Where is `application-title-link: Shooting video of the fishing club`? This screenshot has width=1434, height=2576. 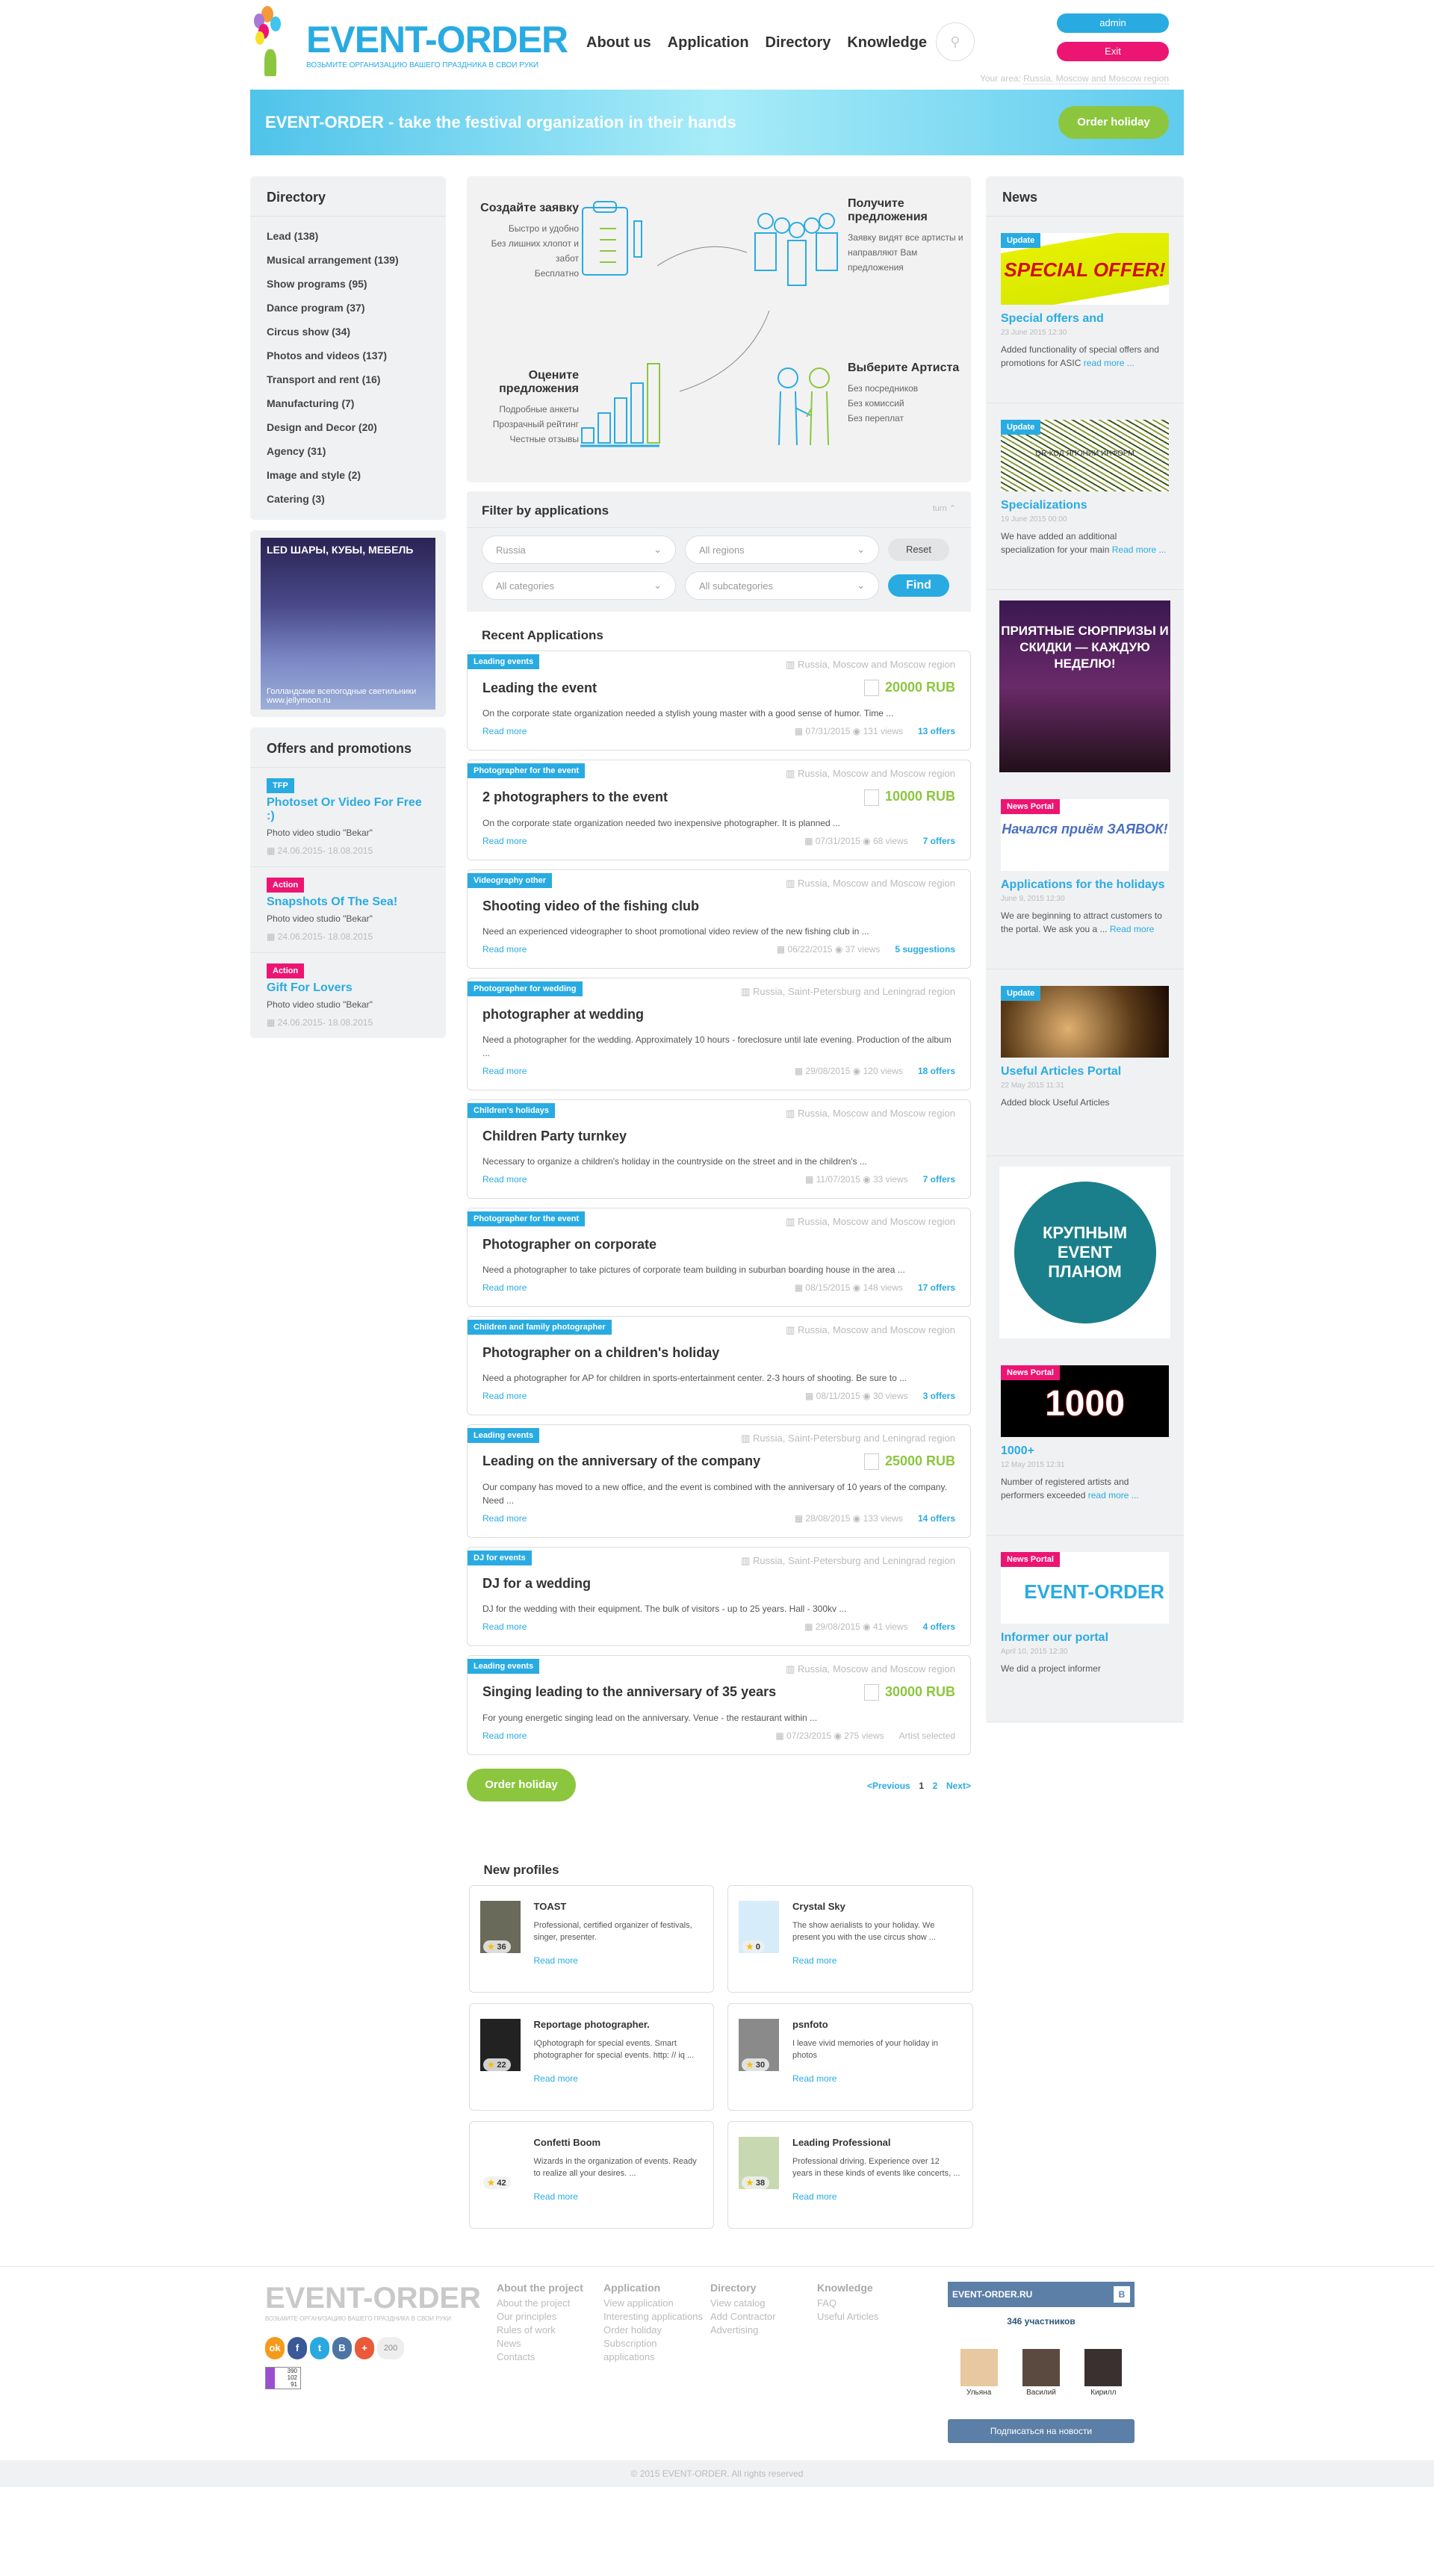 application-title-link: Shooting video of the fishing club is located at coordinates (590, 907).